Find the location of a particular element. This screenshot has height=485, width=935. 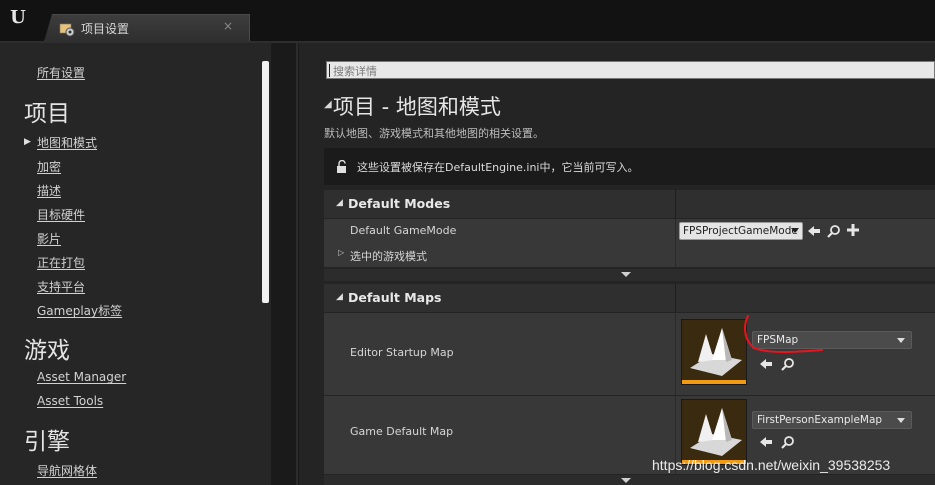

tab-label: 项目设置 is located at coordinates (105, 29).